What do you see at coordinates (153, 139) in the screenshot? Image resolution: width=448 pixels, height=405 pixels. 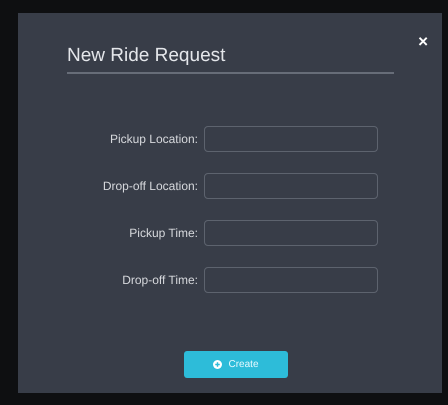 I see `field-label: Pickup Location:` at bounding box center [153, 139].